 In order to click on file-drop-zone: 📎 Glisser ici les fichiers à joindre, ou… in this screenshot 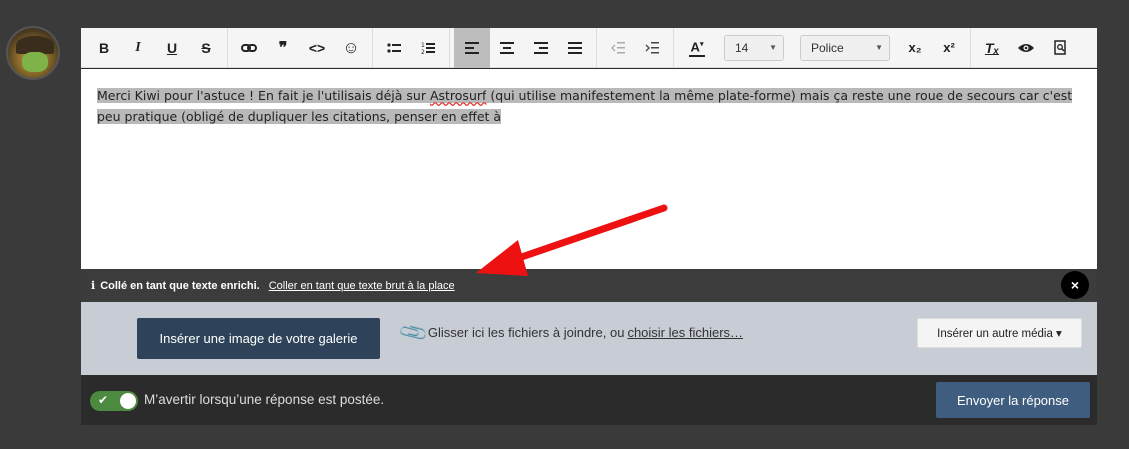, I will do `click(570, 333)`.